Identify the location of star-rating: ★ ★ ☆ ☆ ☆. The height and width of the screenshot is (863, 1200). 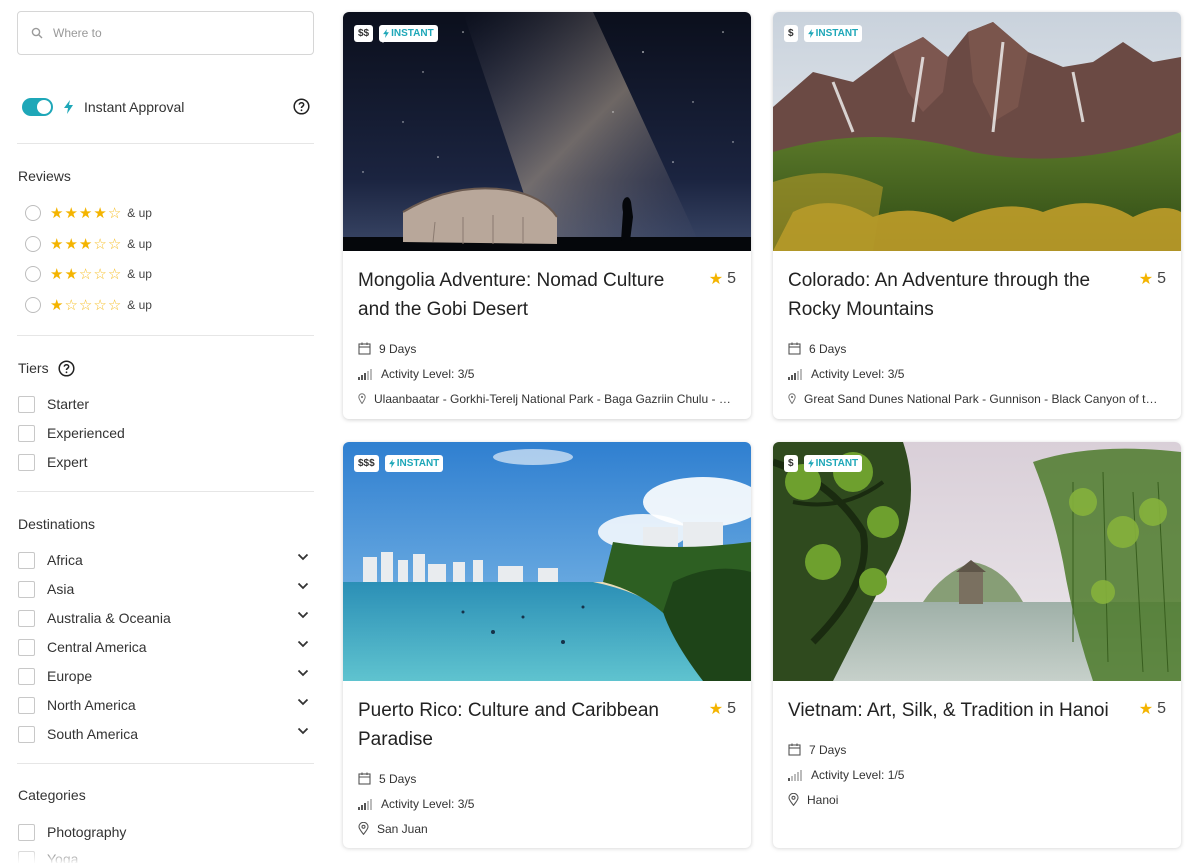
(85, 274).